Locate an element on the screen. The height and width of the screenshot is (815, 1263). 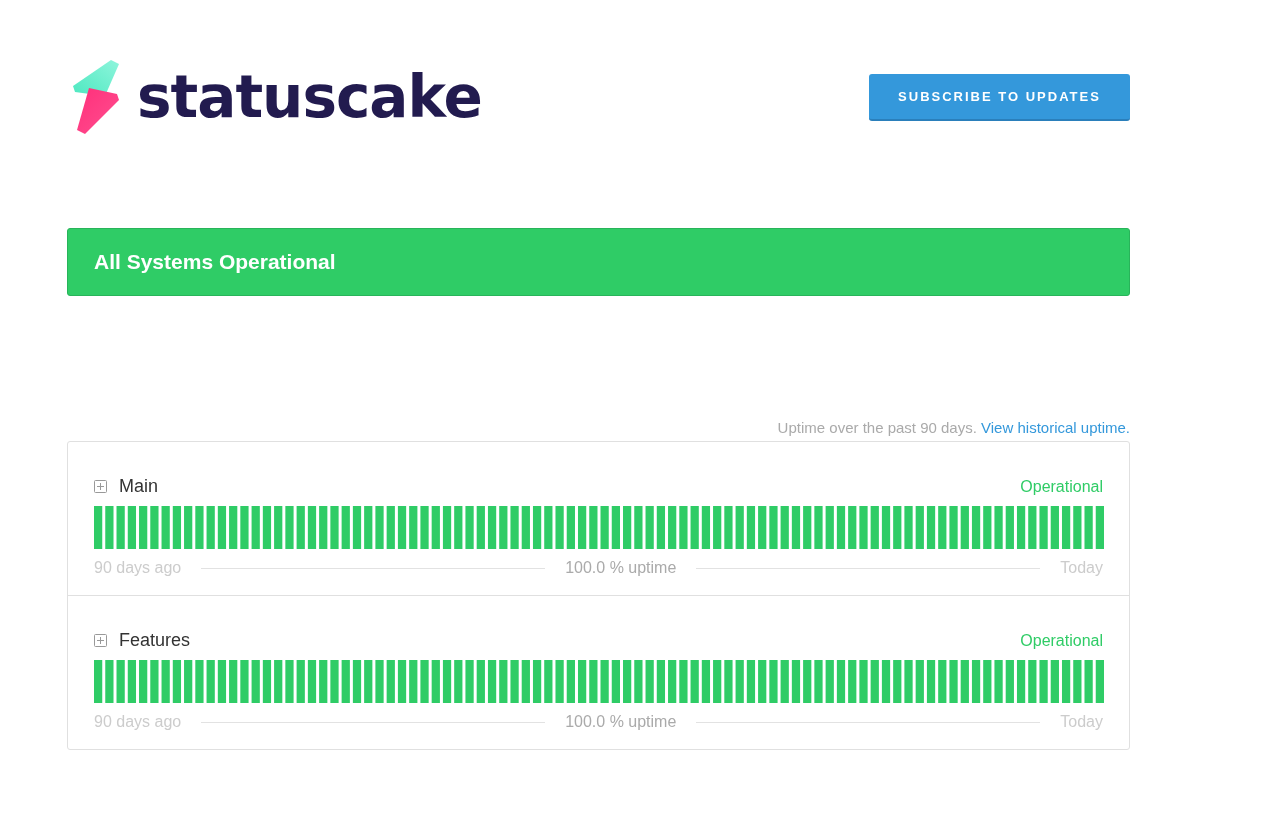
component-name: Features is located at coordinates (155, 640).